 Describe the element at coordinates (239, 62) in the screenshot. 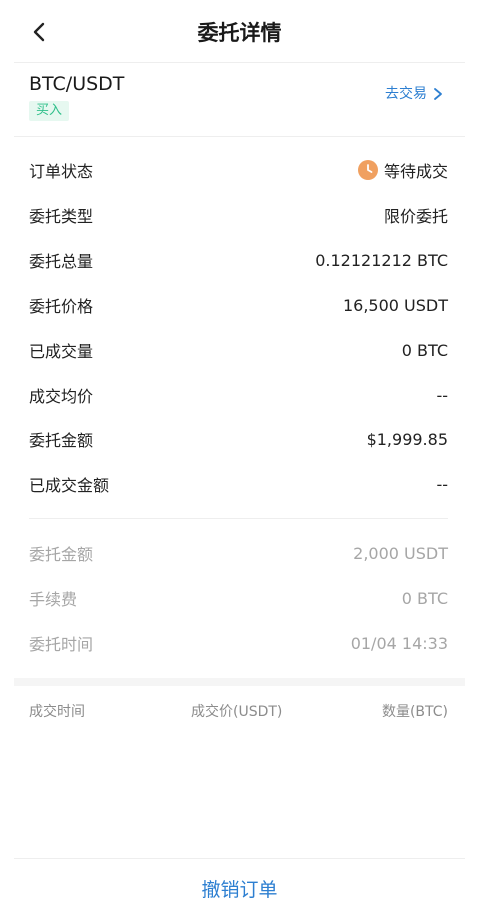

I see `header-divider` at that location.